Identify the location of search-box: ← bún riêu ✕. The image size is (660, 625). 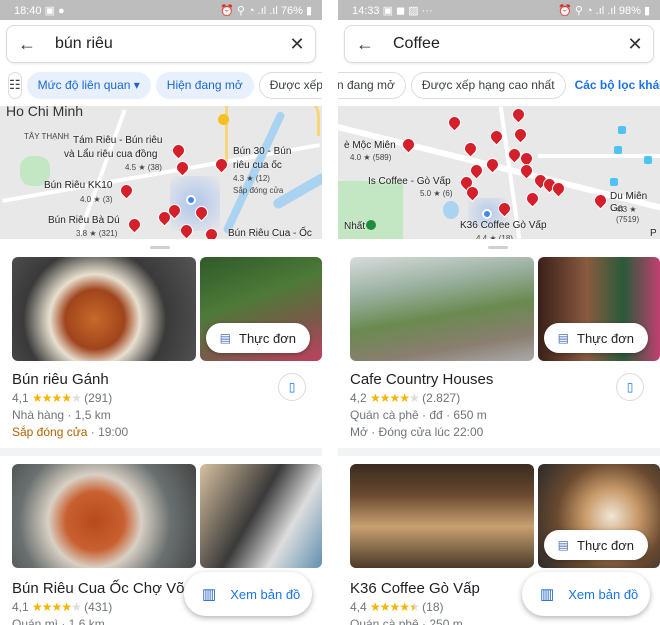
(161, 44).